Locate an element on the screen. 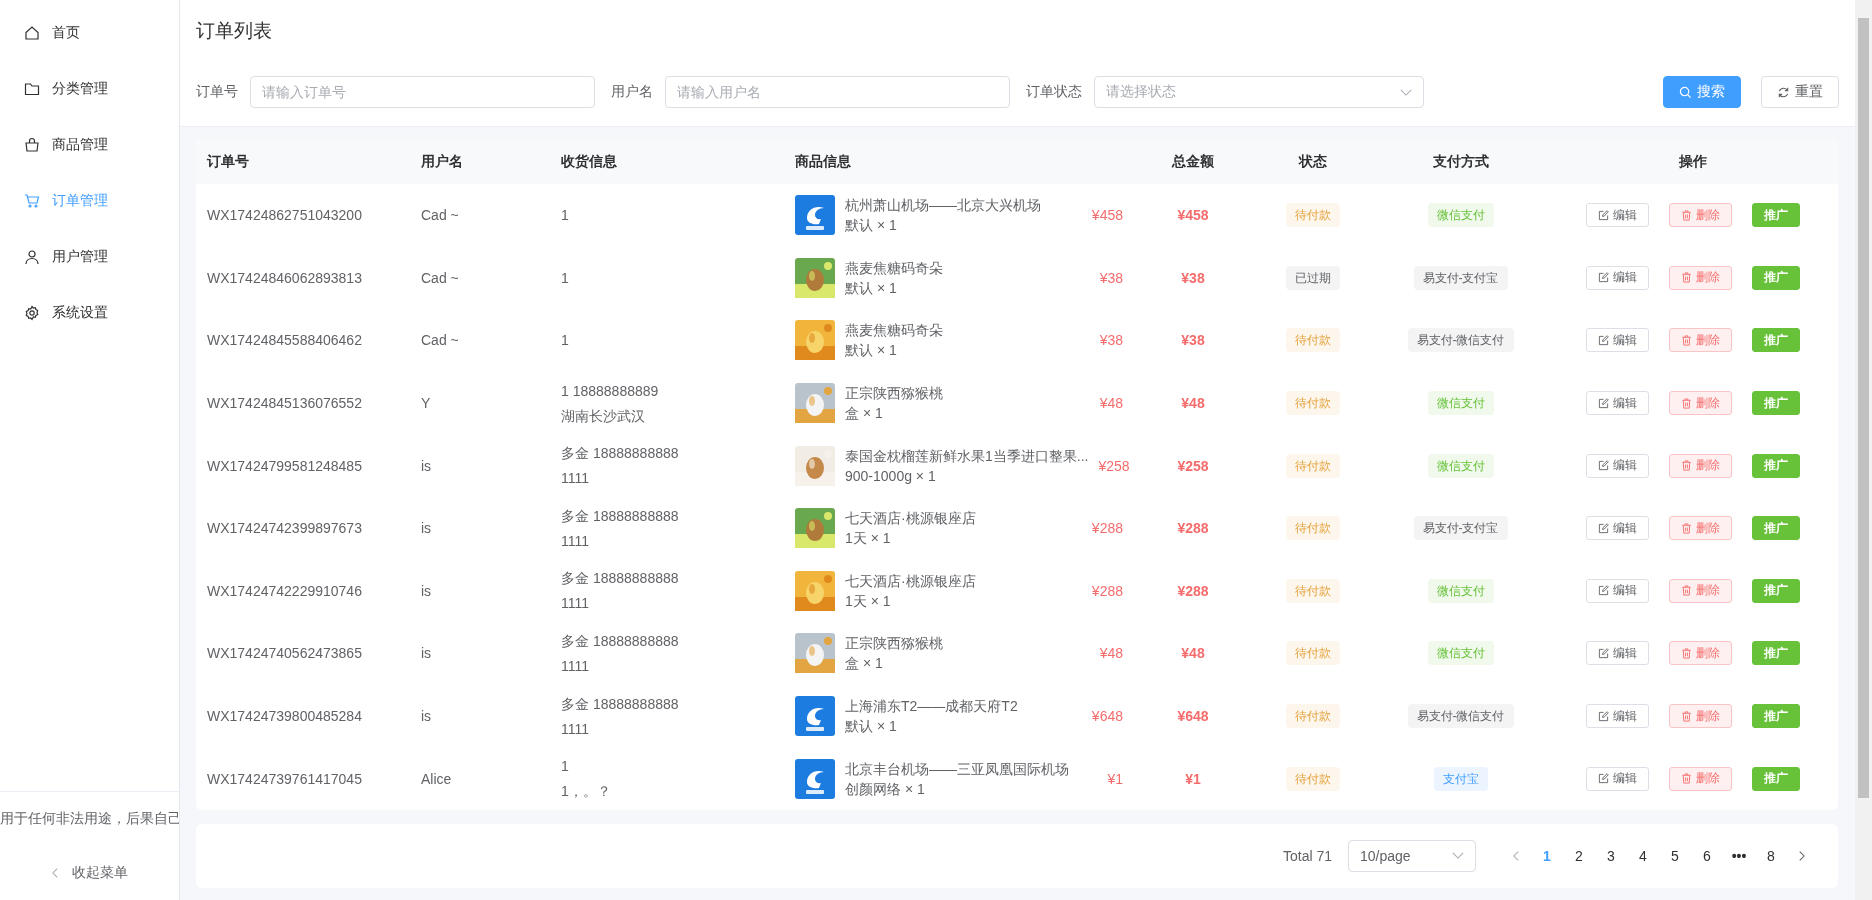  menu-item: 商品管理 is located at coordinates (89, 145).